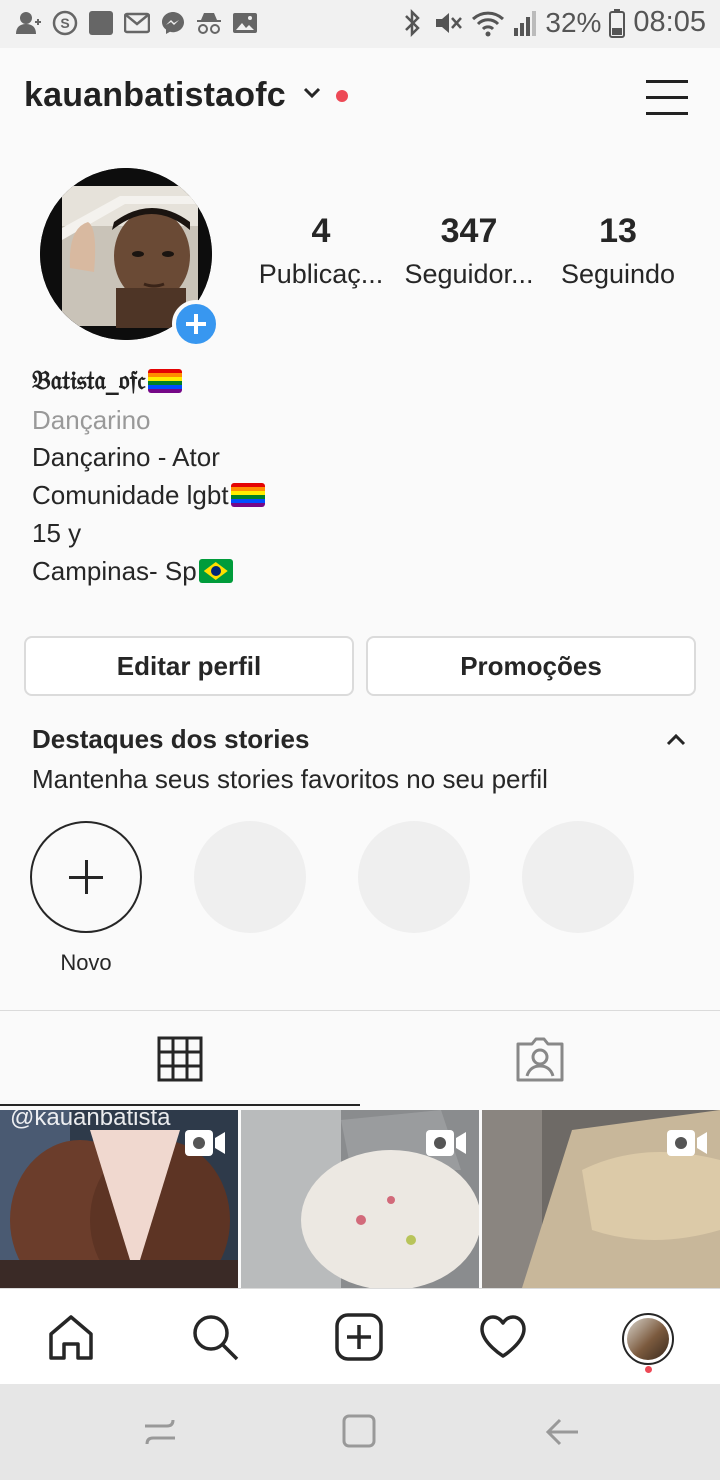 This screenshot has height=1480, width=720. I want to click on s-app-icon: S, so click(65, 23).